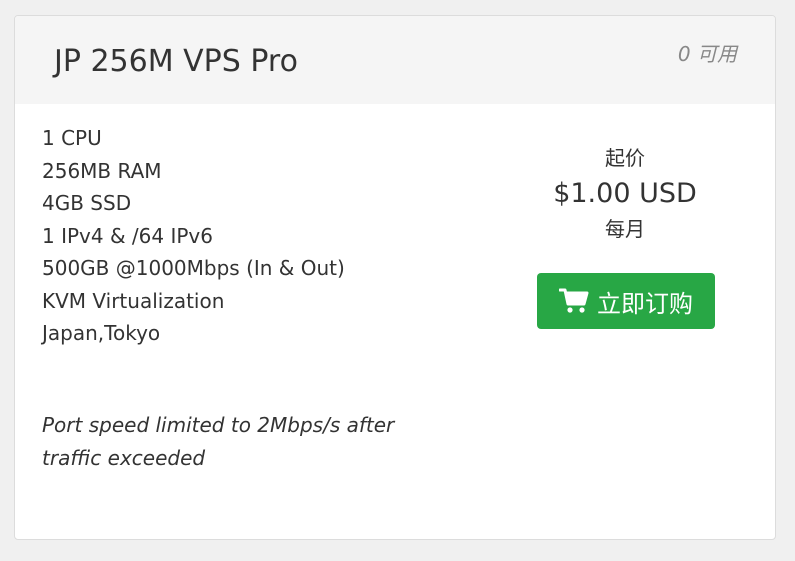  Describe the element at coordinates (127, 235) in the screenshot. I see `feature-item: 1 IPv4 & /64 IPv6` at that location.